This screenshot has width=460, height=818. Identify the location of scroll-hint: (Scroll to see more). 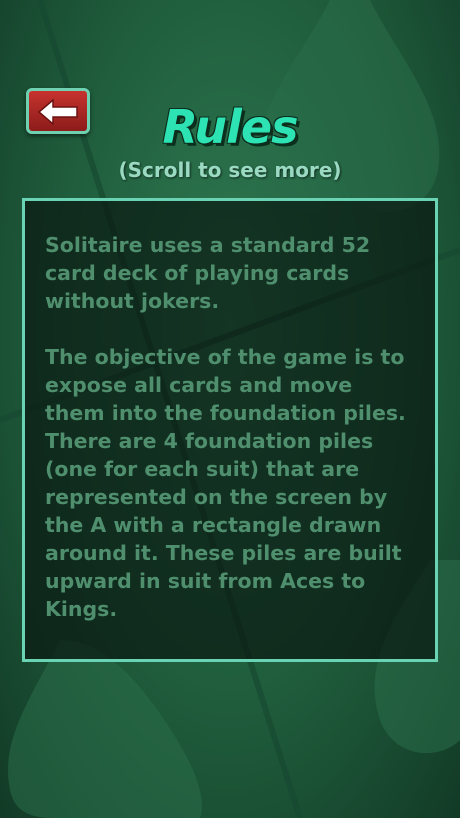
(230, 170).